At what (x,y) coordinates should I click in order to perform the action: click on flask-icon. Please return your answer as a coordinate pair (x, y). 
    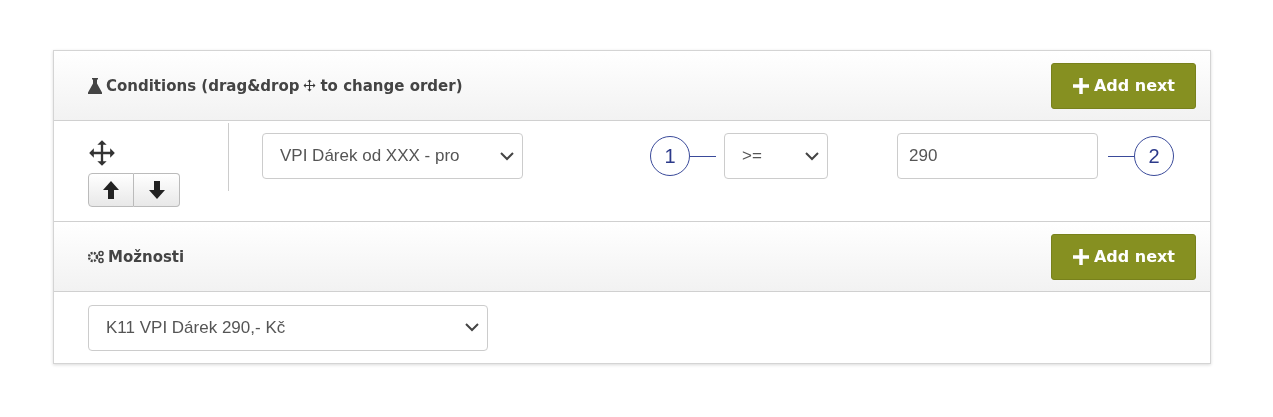
    Looking at the image, I should click on (95, 85).